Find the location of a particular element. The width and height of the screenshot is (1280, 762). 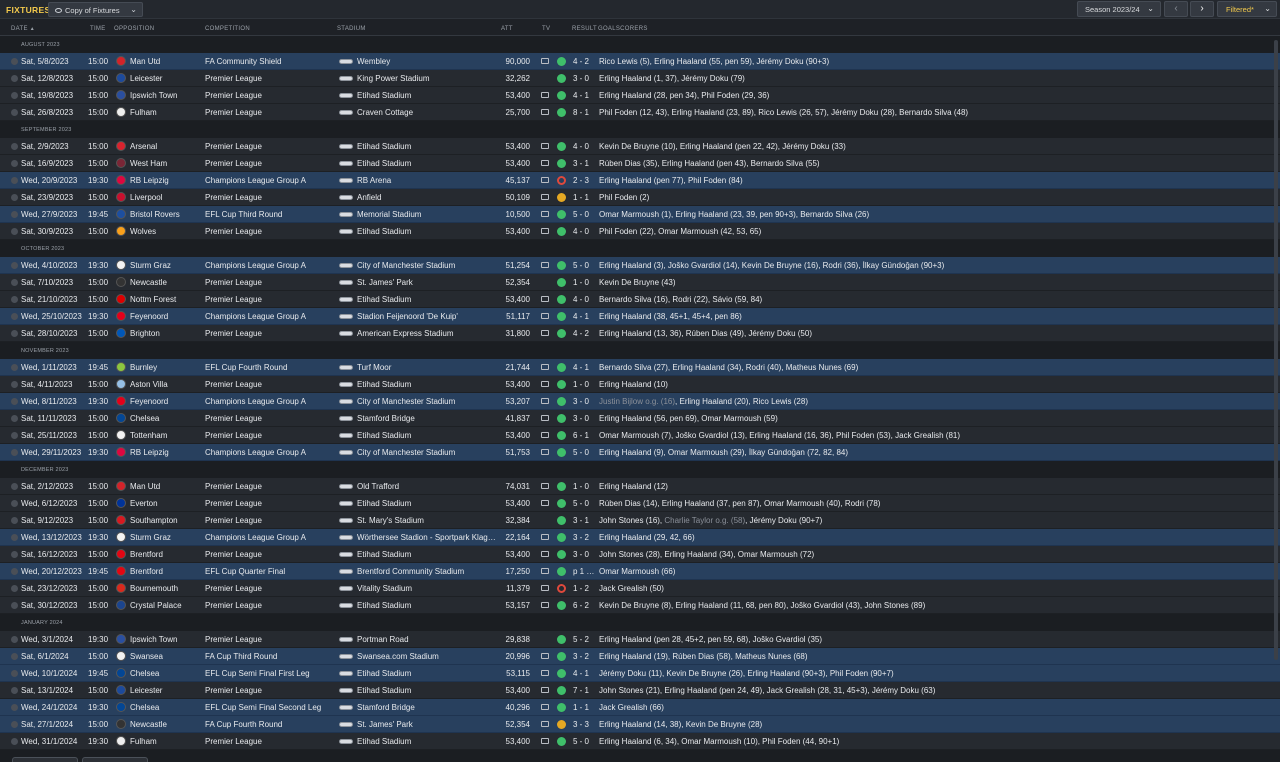

next-season-button: › is located at coordinates (1202, 9).